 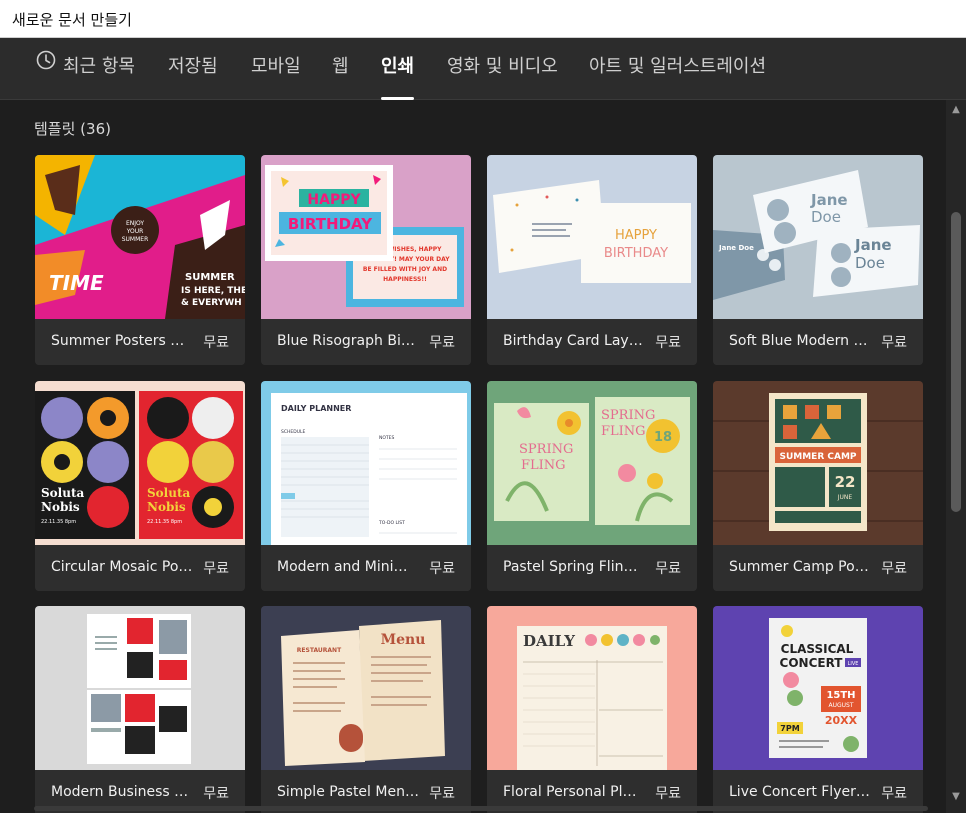 What do you see at coordinates (817, 457) in the screenshot?
I see `svg-text: SUMMER CAMP` at bounding box center [817, 457].